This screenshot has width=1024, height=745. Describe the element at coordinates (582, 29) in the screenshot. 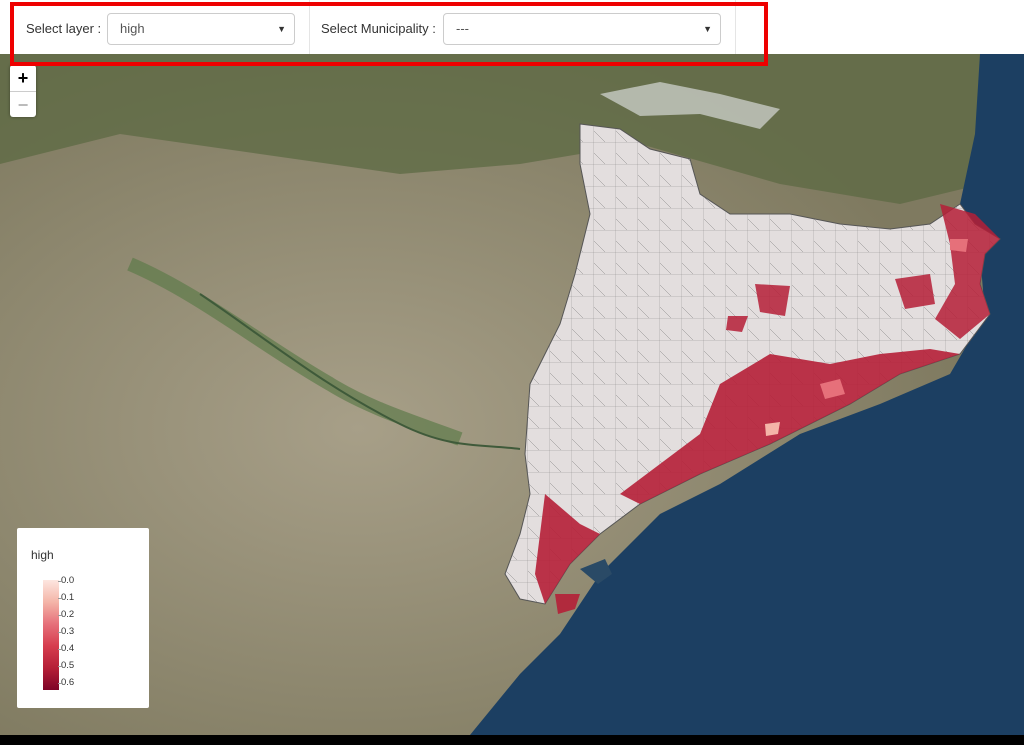

I see `municipality-select: --- ▼` at that location.